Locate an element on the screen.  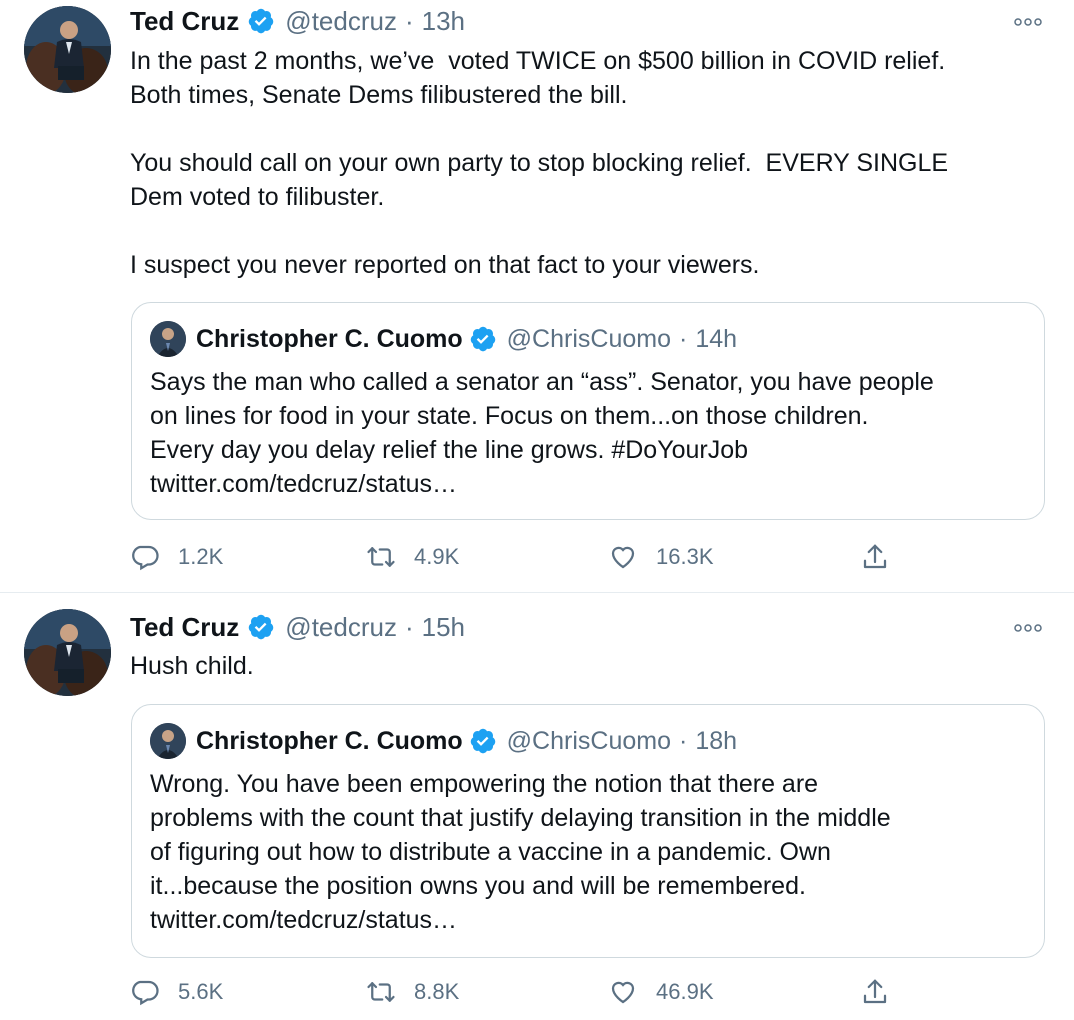
reply-button: 5.6K is located at coordinates (176, 992).